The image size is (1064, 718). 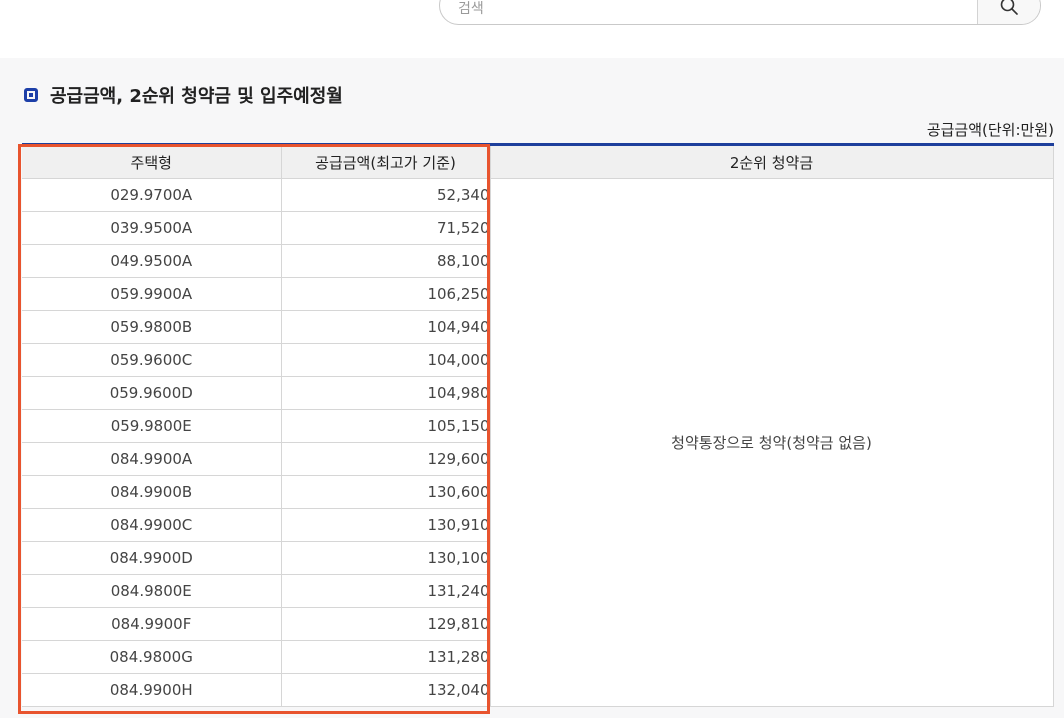 I want to click on supply-price-cell: 130,600, so click(x=386, y=492).